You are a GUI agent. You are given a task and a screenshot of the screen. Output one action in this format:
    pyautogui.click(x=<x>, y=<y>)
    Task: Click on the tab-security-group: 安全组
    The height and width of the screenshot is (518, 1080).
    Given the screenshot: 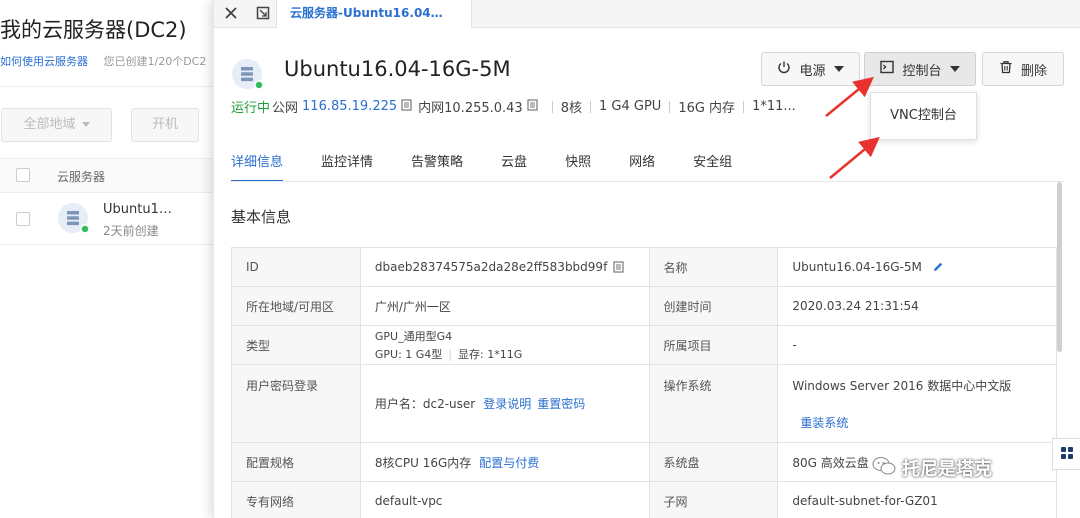 What is the action you would take?
    pyautogui.click(x=712, y=164)
    